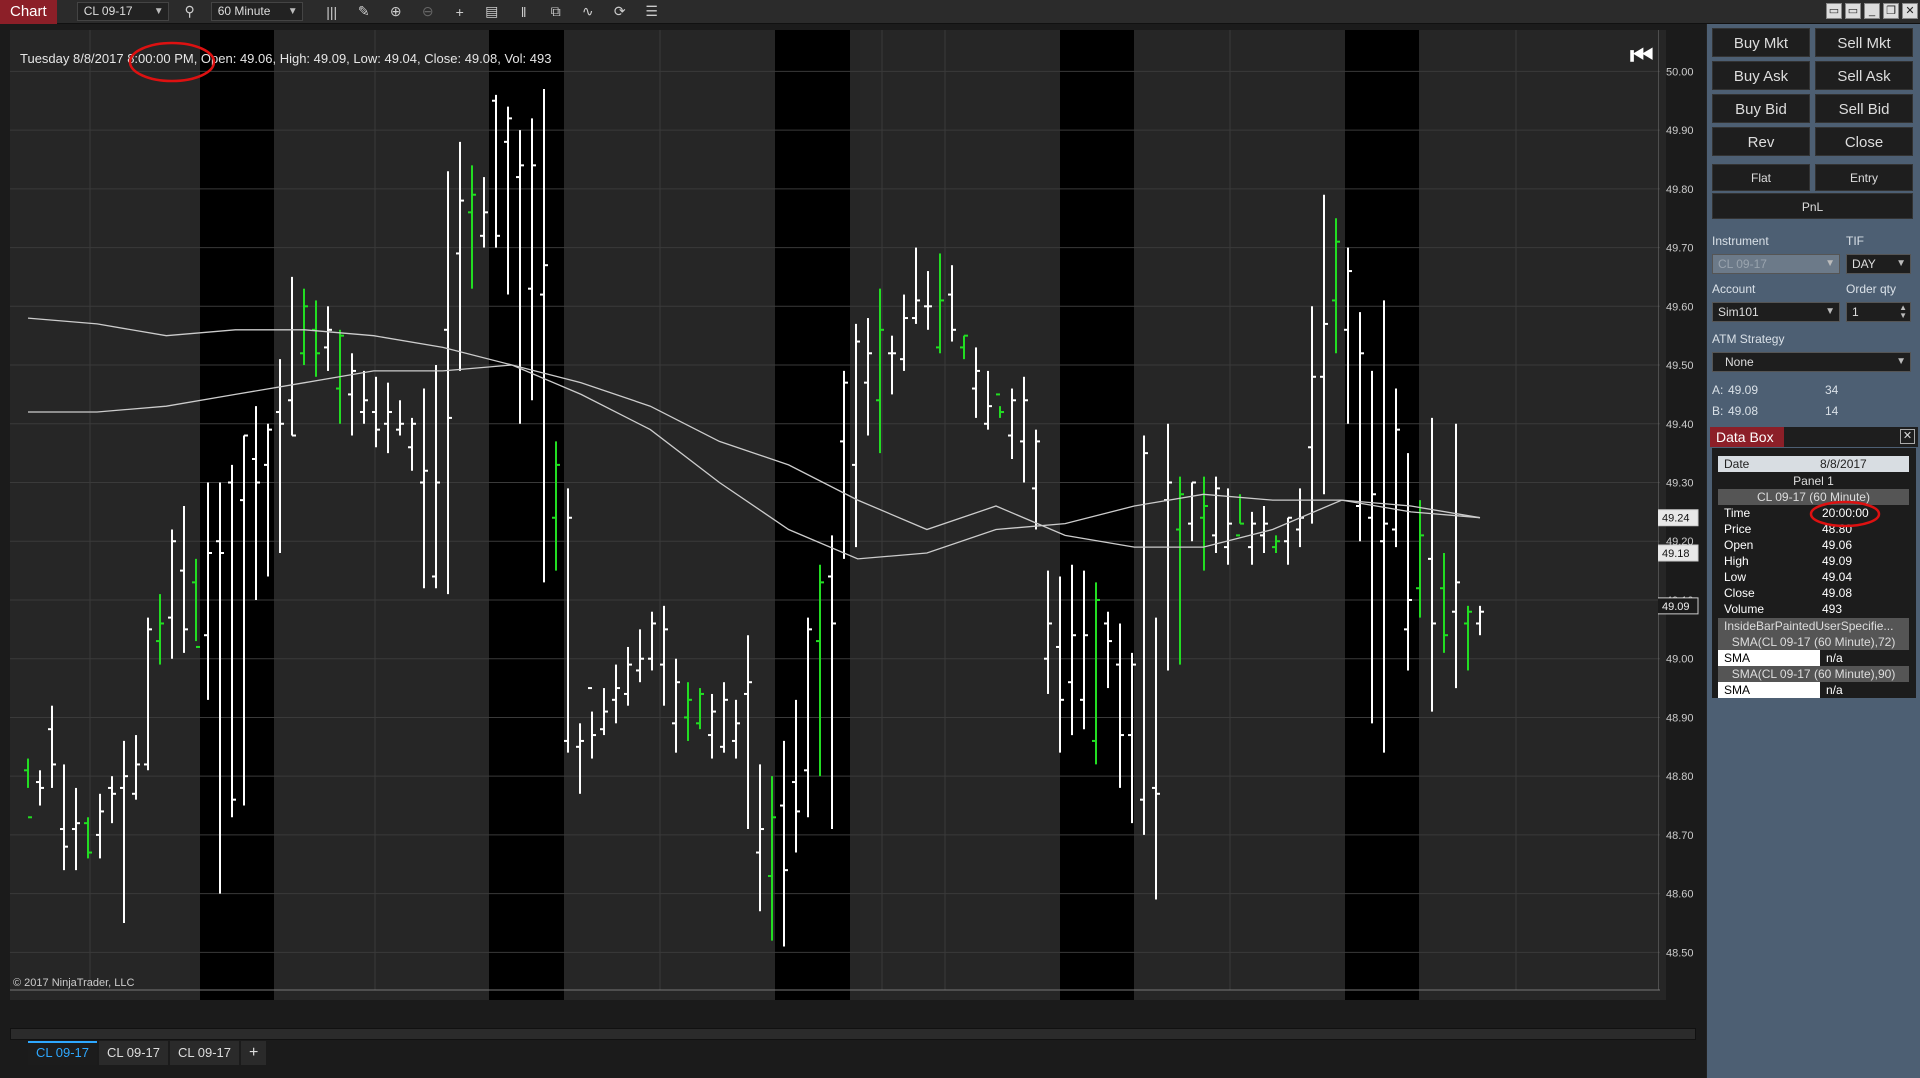 Image resolution: width=1920 pixels, height=1078 pixels. What do you see at coordinates (396, 12) in the screenshot?
I see `zoom-in-icon: ⊕` at bounding box center [396, 12].